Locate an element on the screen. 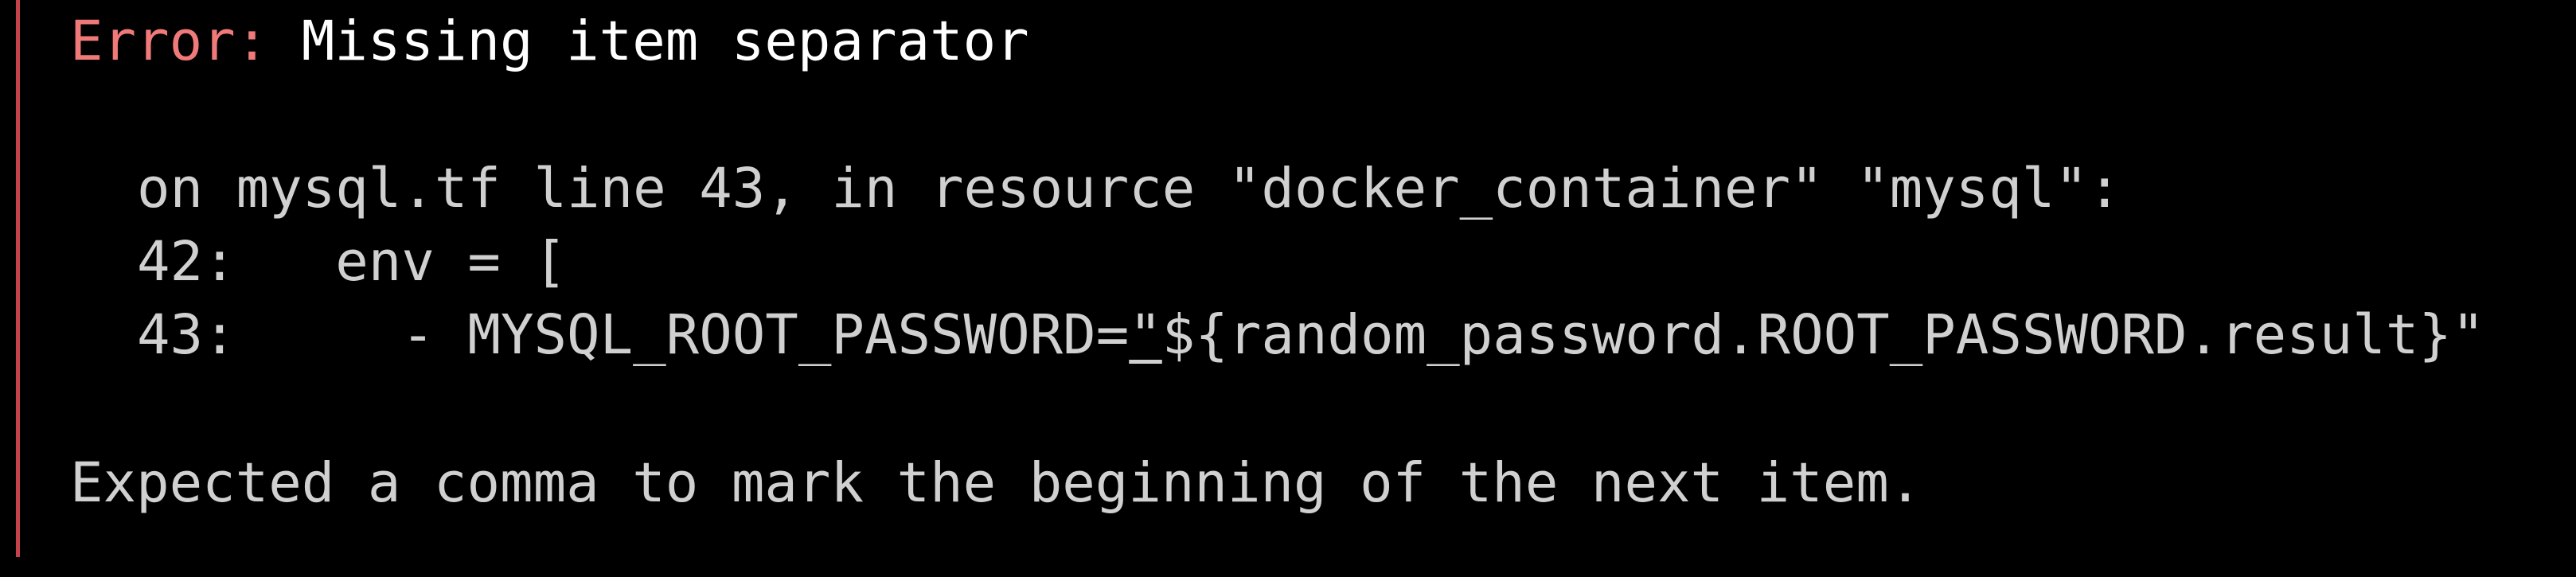 This screenshot has height=577, width=2576. error-gutter-bar is located at coordinates (18, 279).